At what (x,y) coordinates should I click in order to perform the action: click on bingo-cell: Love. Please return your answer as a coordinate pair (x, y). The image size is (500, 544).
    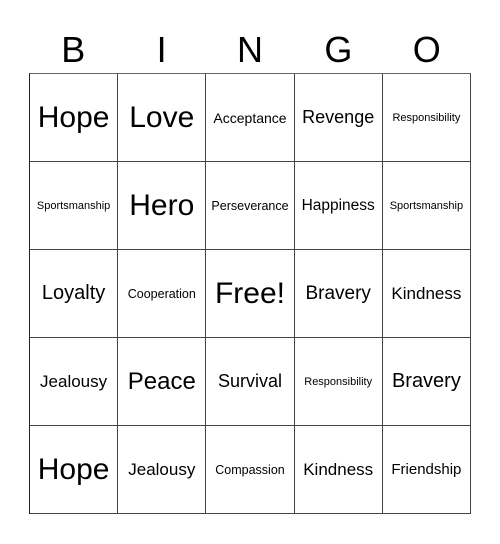
    Looking at the image, I should click on (162, 118).